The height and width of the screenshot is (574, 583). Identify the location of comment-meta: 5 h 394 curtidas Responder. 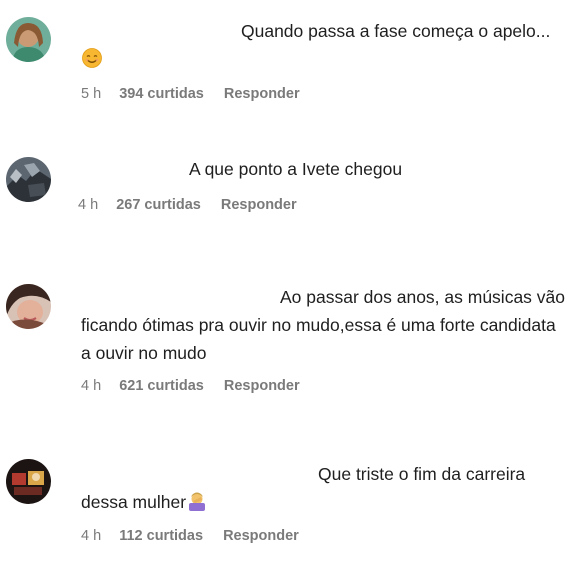
(198, 94).